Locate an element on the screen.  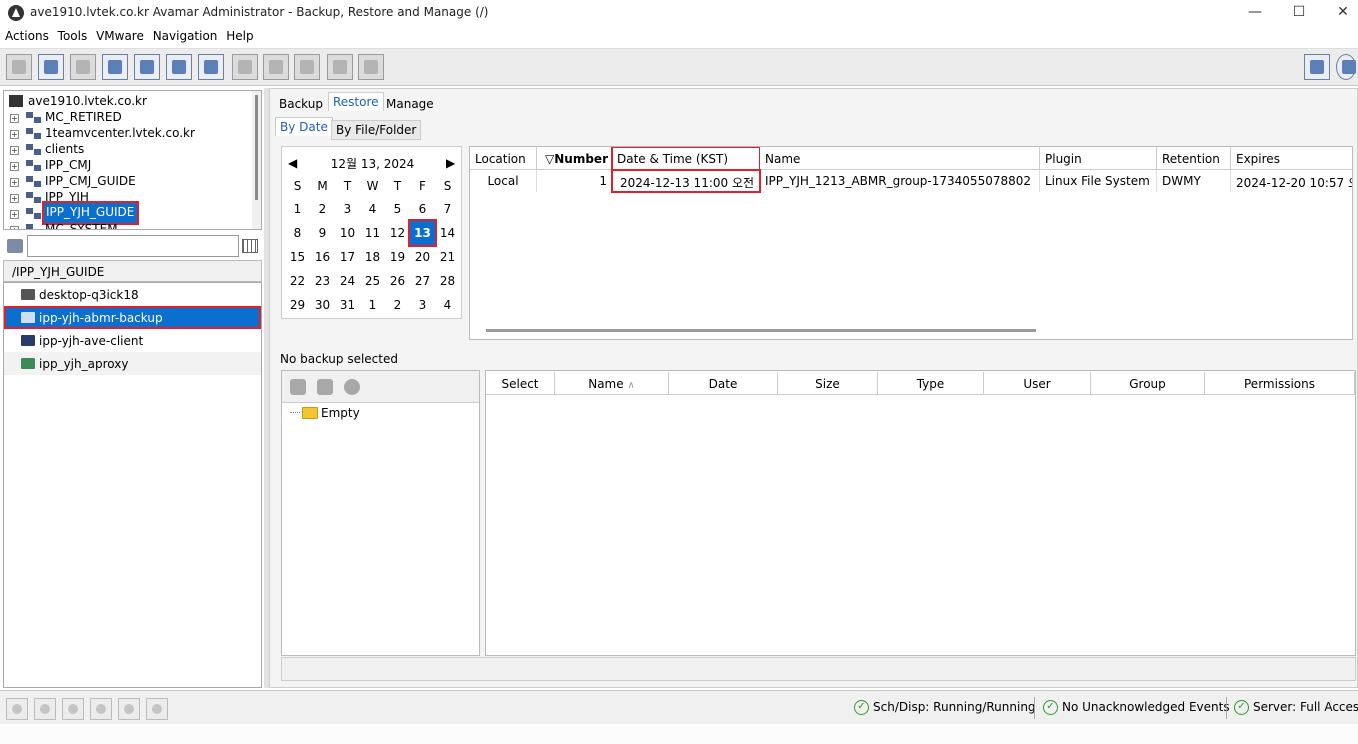
calendar-day: 8 is located at coordinates (297, 233).